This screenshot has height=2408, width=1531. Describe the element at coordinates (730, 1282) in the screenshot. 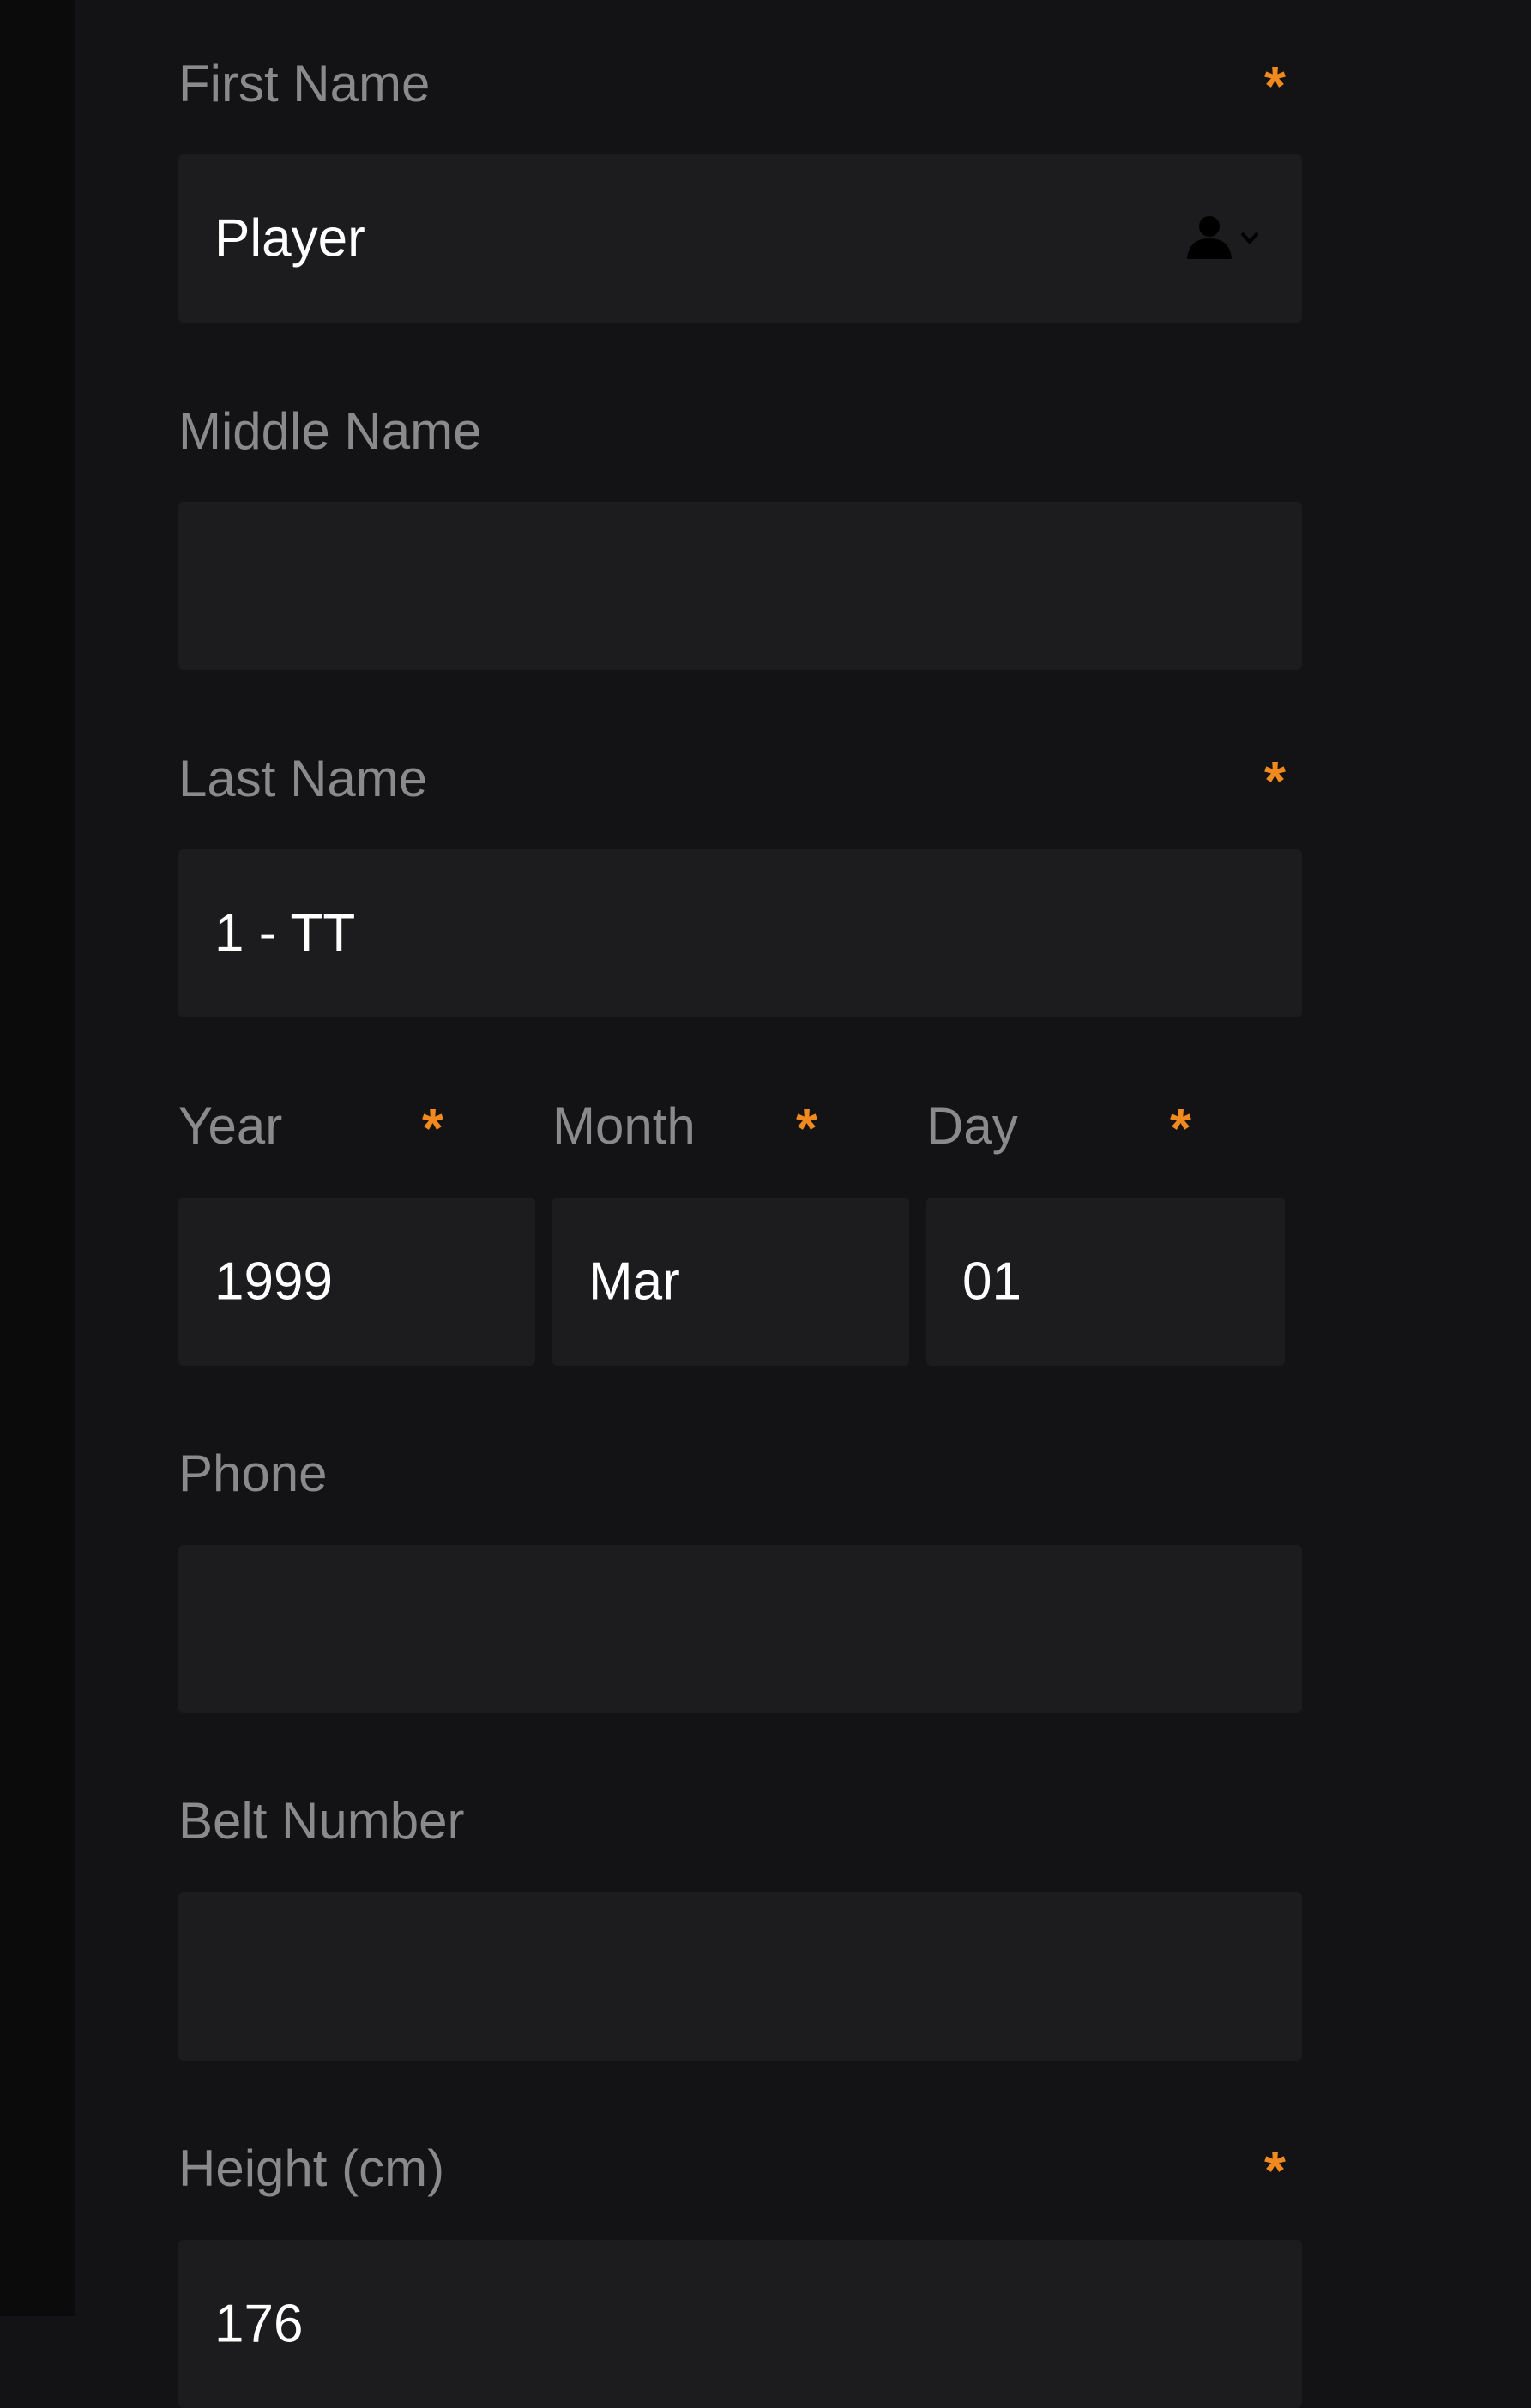

I see `month-select: Mar` at that location.